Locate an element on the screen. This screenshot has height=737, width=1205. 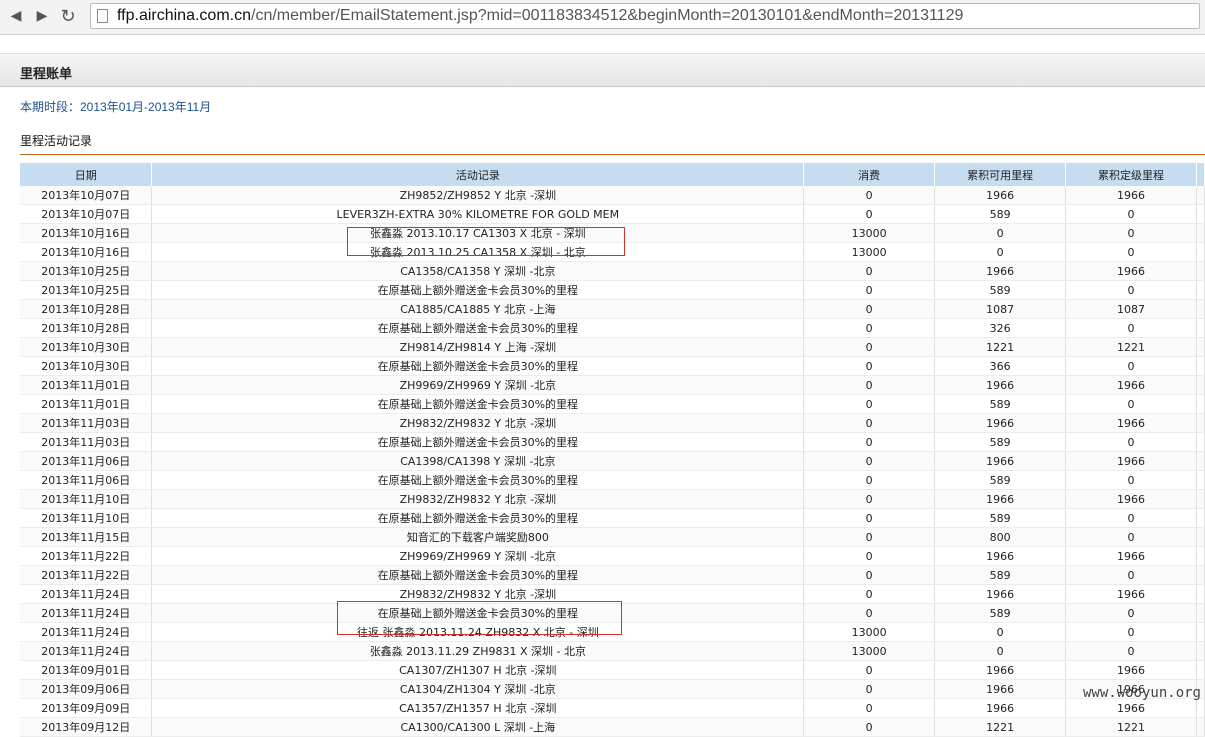
cell-date: 2013年11月01日 is located at coordinates (86, 404).